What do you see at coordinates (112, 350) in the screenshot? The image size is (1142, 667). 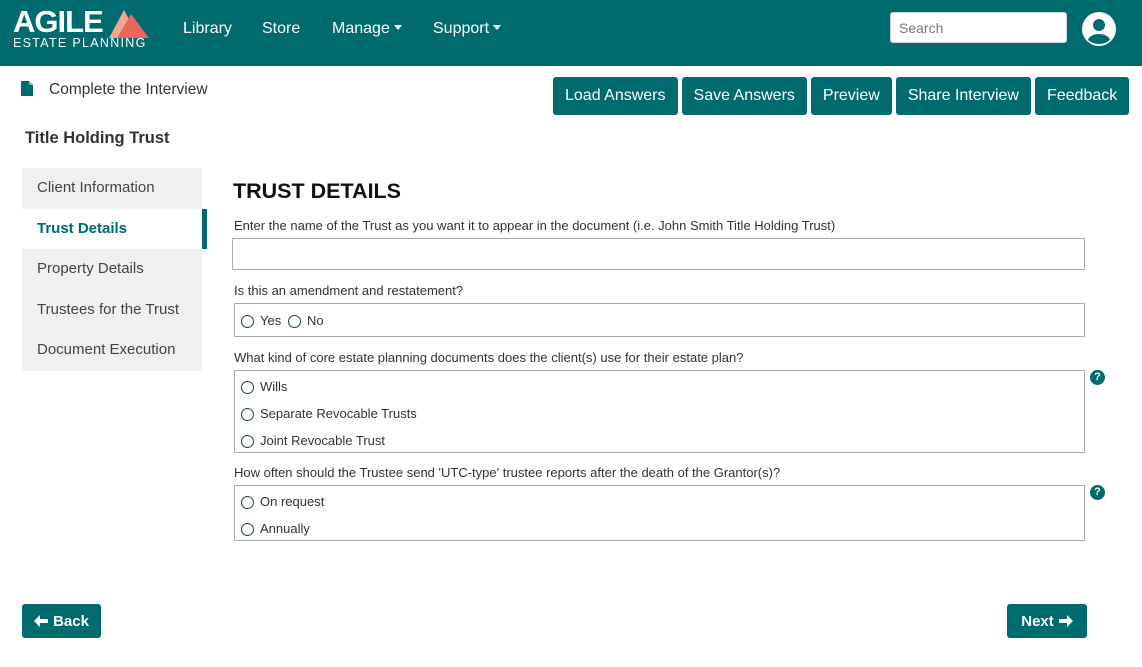 I see `sidebar-item-document-execution: Document Execution` at bounding box center [112, 350].